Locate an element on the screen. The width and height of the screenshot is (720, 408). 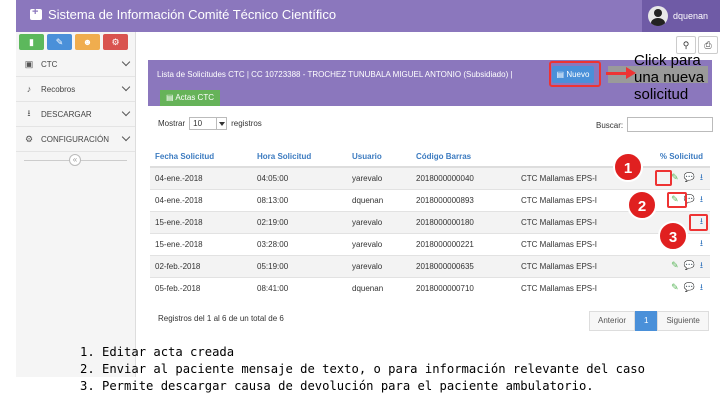
collapse-sidebar-icon: « is located at coordinates (75, 160).